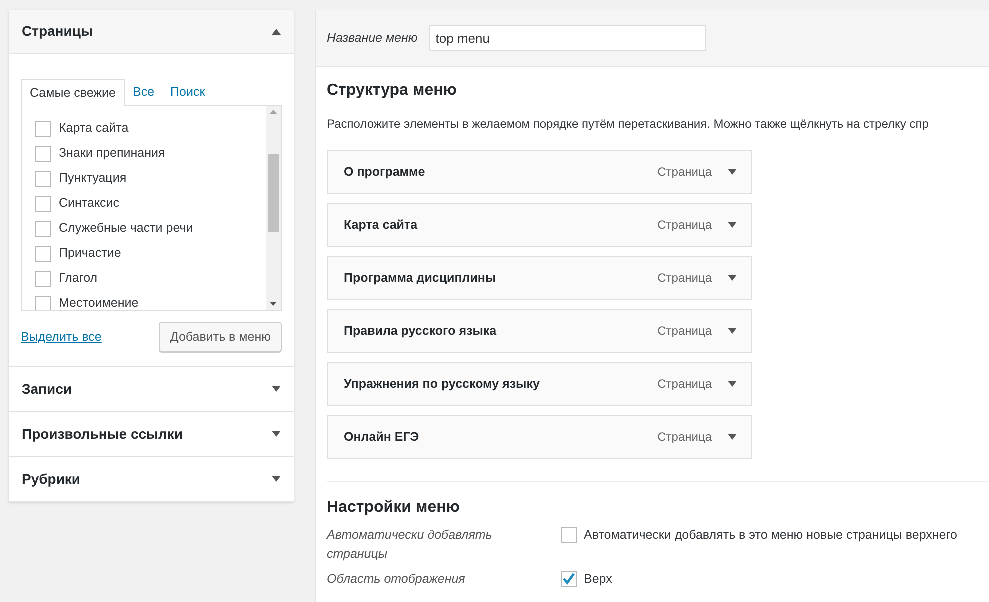 The height and width of the screenshot is (602, 989). I want to click on description: Расположите элементы в желаемом порядке путём перетаскивания. Можно также щёлкнуть на стрелку спр, so click(628, 124).